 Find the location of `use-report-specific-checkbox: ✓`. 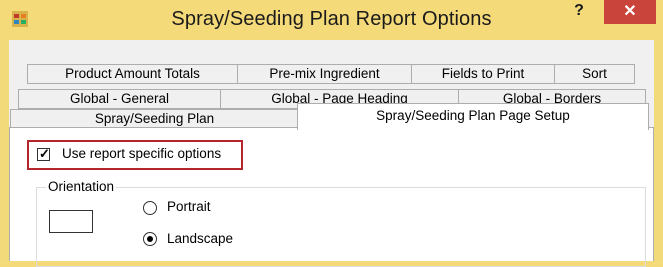

use-report-specific-checkbox: ✓ is located at coordinates (43, 153).